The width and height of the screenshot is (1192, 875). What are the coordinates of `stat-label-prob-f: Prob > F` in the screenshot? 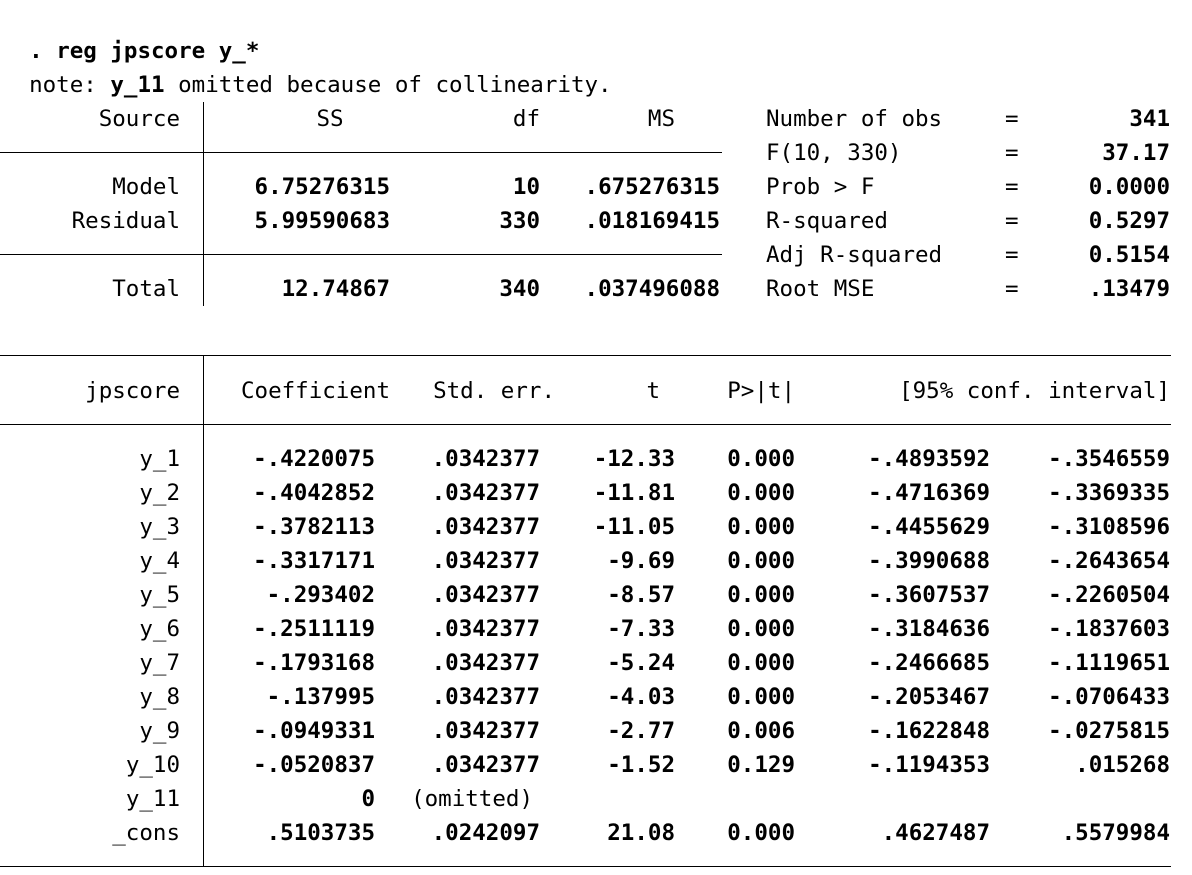 It's located at (820, 187).